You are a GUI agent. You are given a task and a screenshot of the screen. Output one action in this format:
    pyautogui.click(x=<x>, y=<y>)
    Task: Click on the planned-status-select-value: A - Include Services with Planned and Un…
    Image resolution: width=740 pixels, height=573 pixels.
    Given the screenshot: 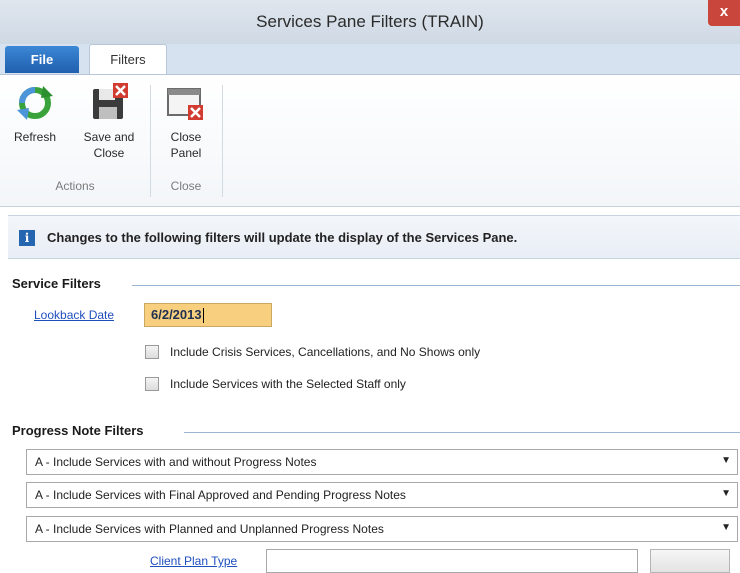 What is the action you would take?
    pyautogui.click(x=209, y=529)
    